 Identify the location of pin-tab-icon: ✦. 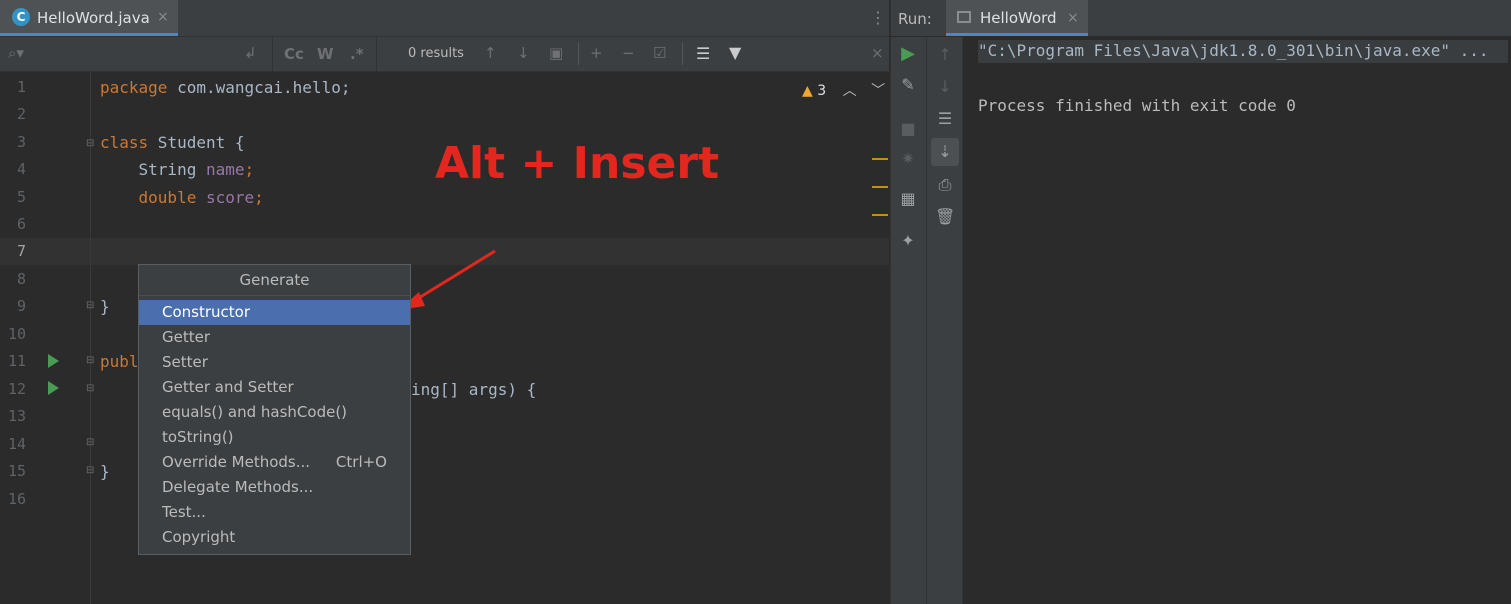
(908, 240).